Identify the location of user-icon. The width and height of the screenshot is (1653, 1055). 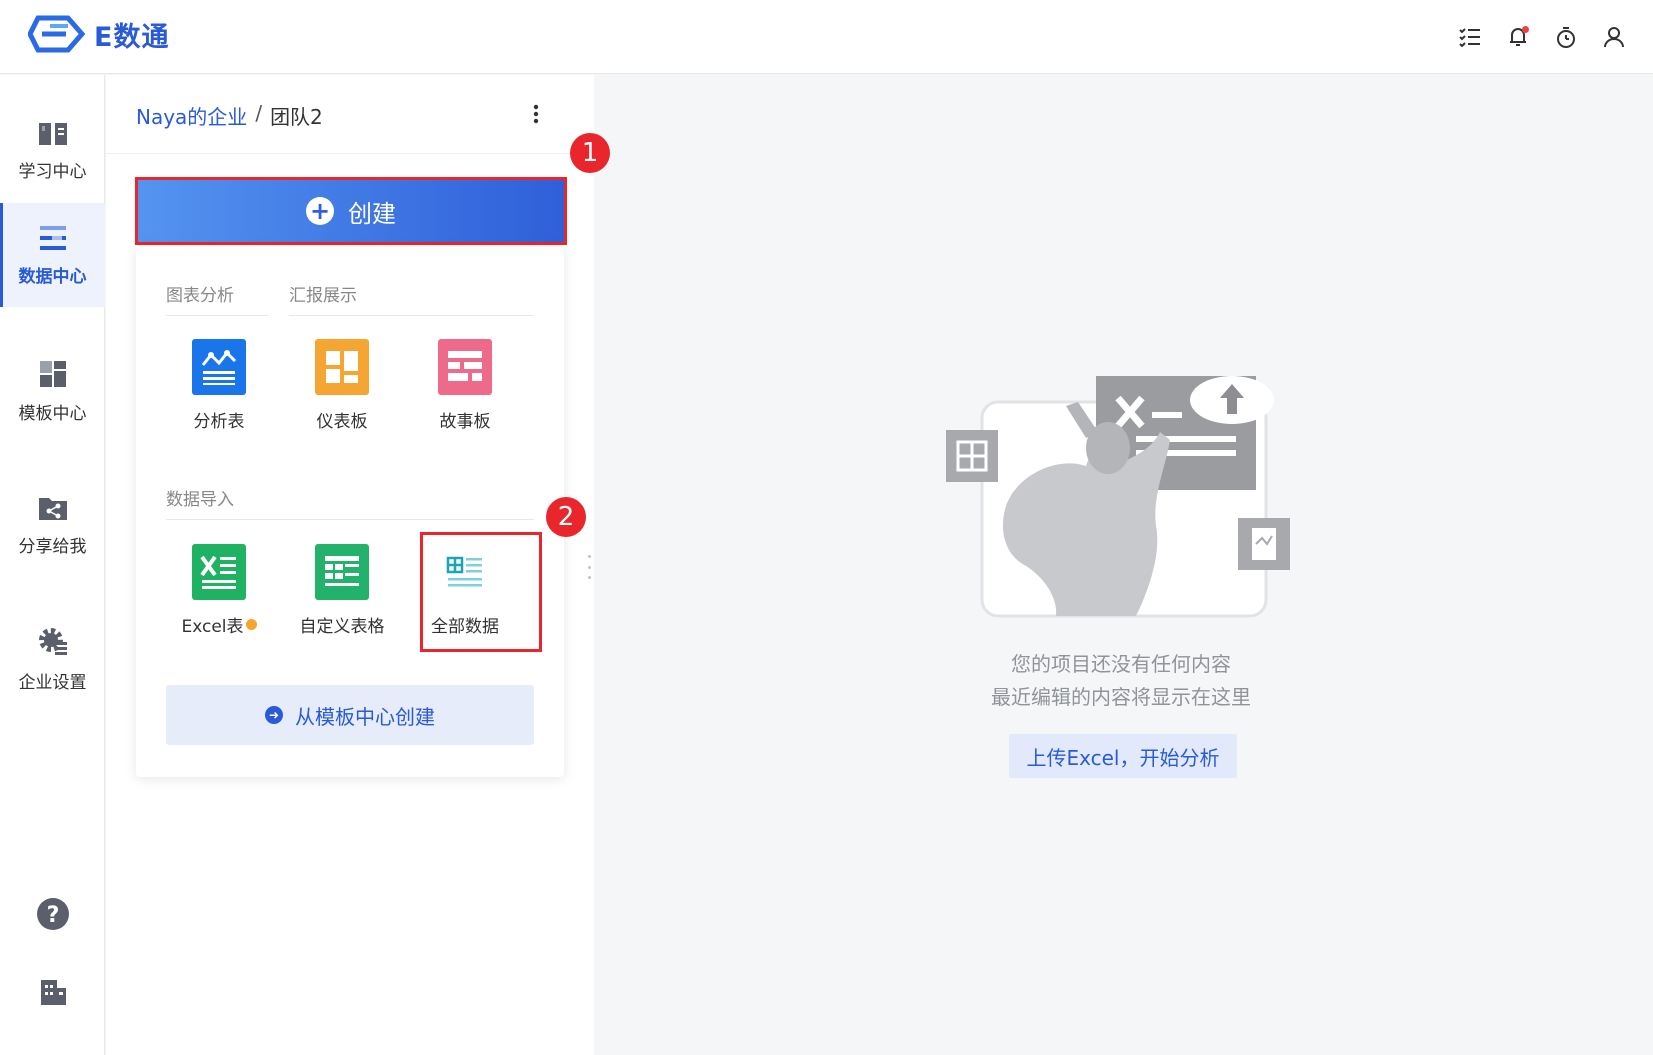
(1614, 37).